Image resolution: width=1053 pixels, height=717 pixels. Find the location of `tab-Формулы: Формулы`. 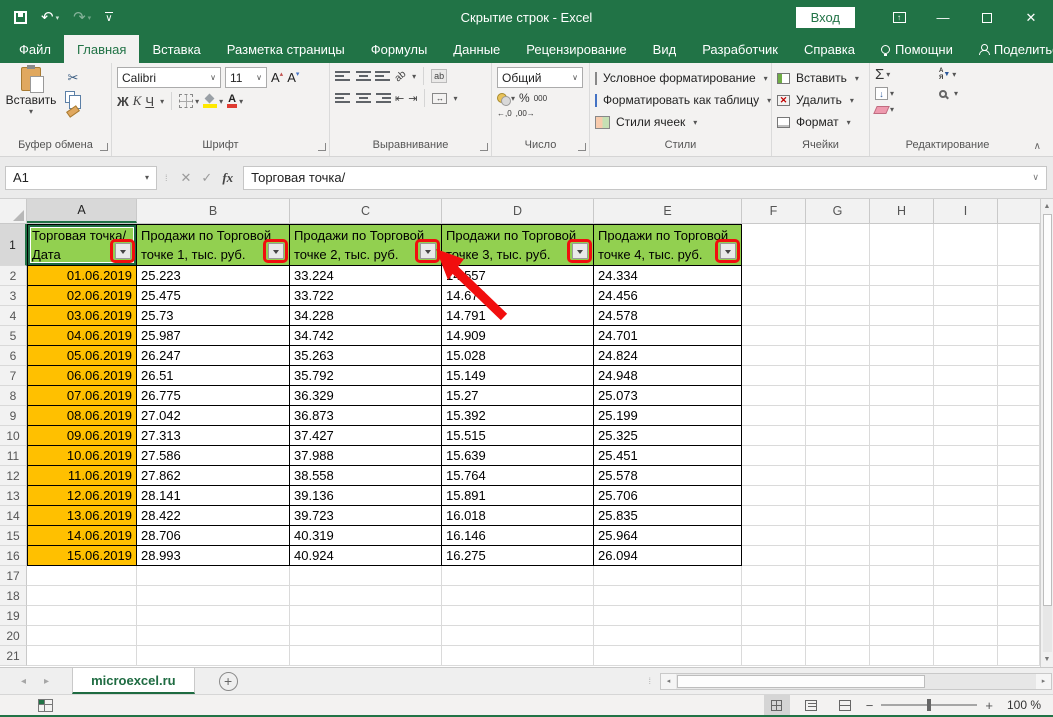

tab-Формулы: Формулы is located at coordinates (399, 49).